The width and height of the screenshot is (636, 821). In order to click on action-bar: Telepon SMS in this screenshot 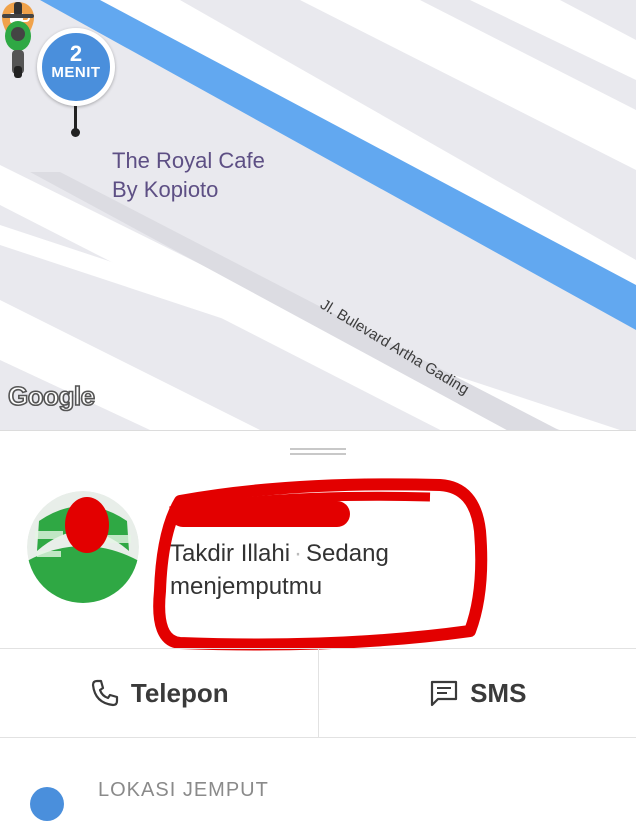, I will do `click(318, 693)`.